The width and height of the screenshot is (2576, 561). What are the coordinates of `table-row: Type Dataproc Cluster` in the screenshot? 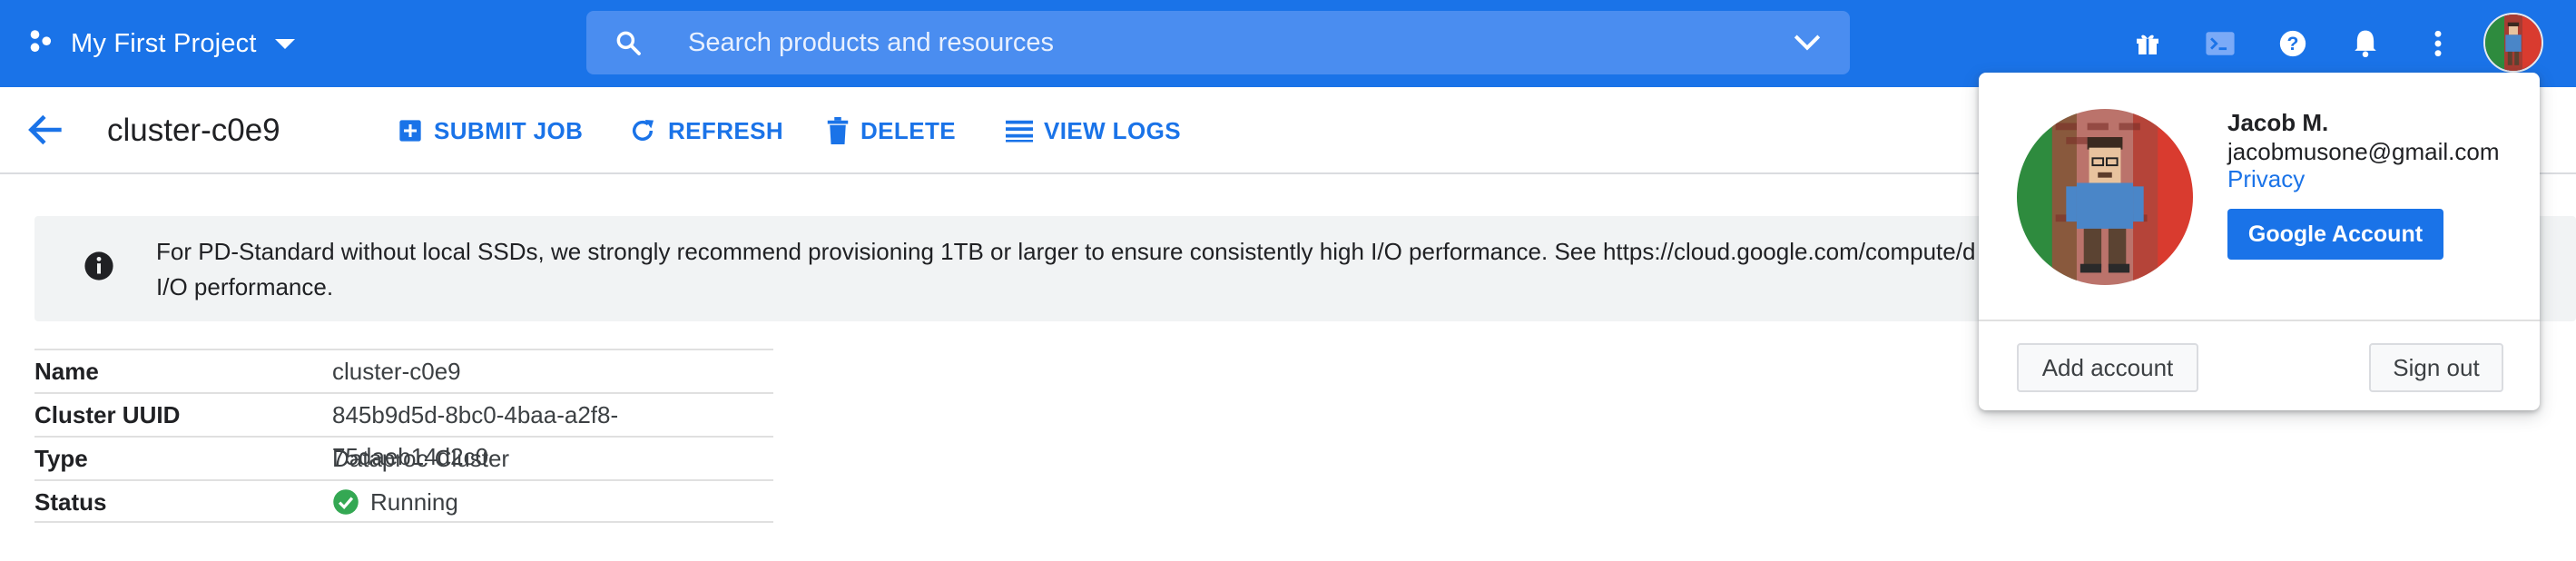 It's located at (403, 457).